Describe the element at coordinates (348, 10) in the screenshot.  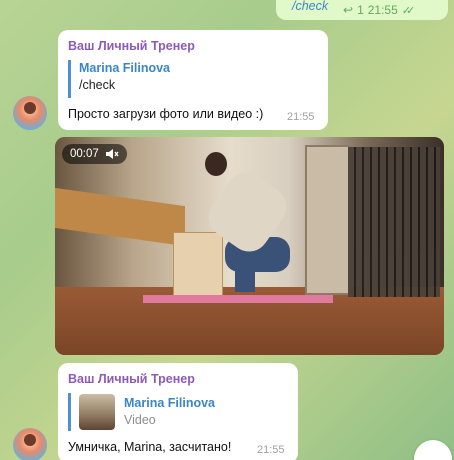
I see `reply-icon: ↩` at that location.